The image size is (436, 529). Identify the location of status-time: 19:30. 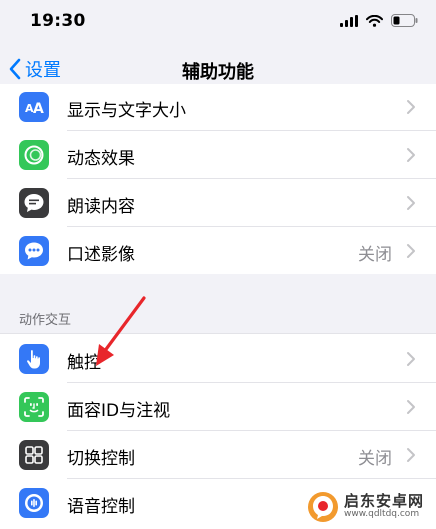
(58, 21).